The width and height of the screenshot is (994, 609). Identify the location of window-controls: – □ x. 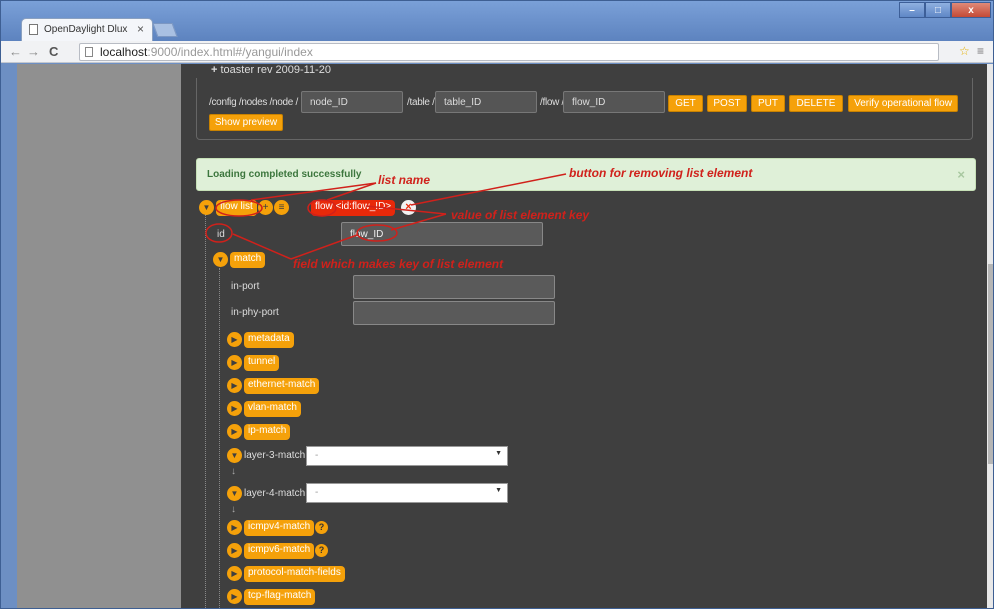
(945, 10).